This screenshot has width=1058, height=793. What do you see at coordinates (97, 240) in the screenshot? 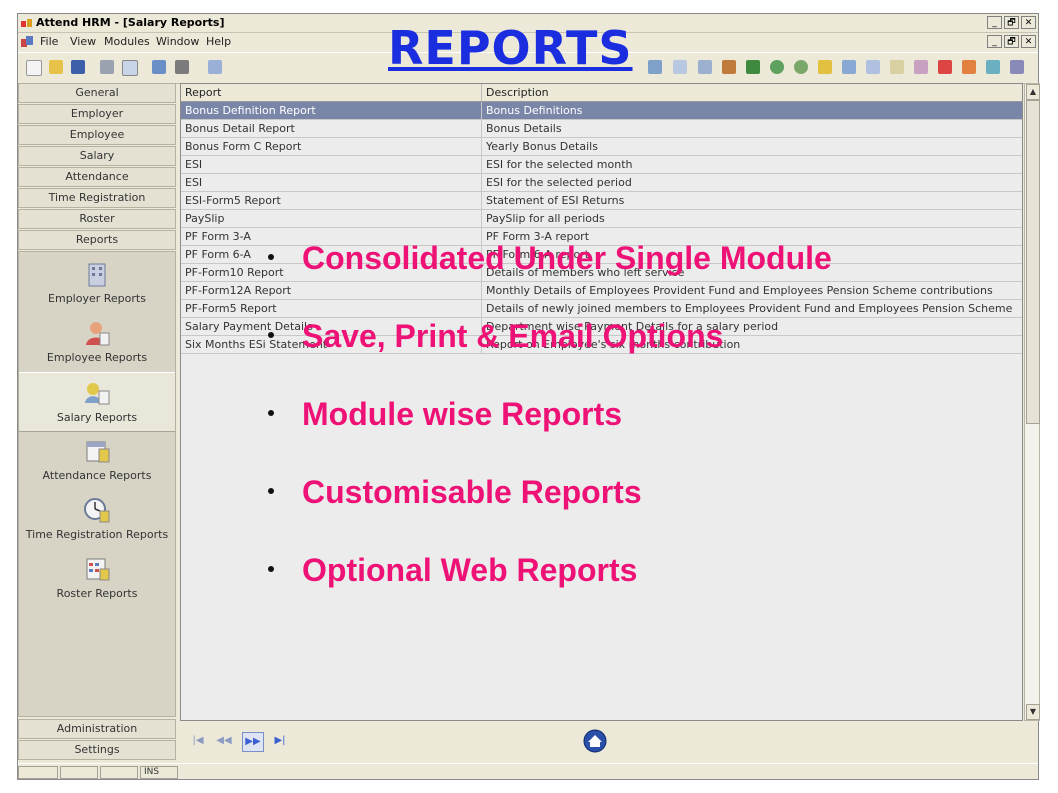
I see `nav-reports: Reports` at bounding box center [97, 240].